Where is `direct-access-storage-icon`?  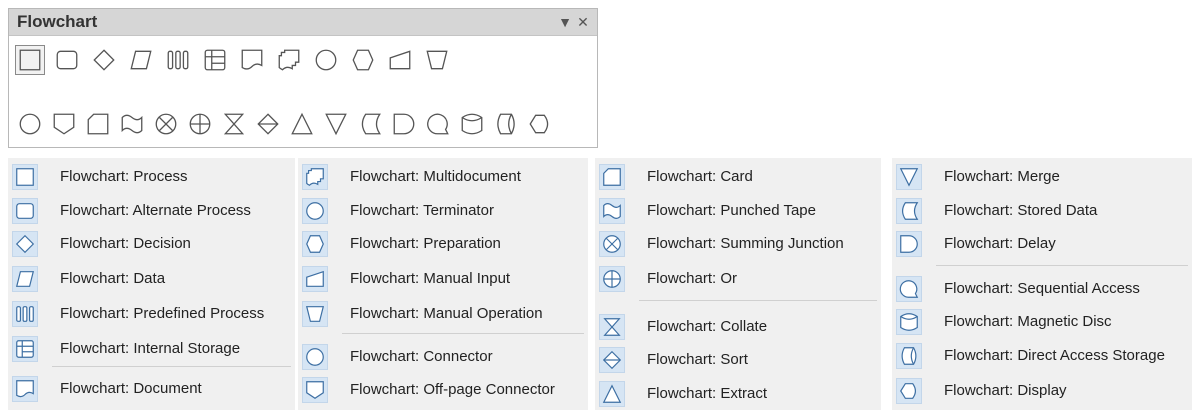
direct-access-storage-icon is located at coordinates (506, 124).